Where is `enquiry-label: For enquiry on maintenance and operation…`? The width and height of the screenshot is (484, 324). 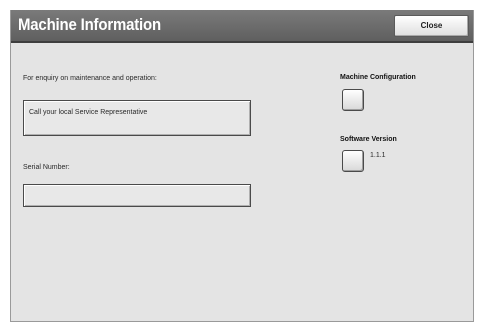 enquiry-label: For enquiry on maintenance and operation… is located at coordinates (90, 78).